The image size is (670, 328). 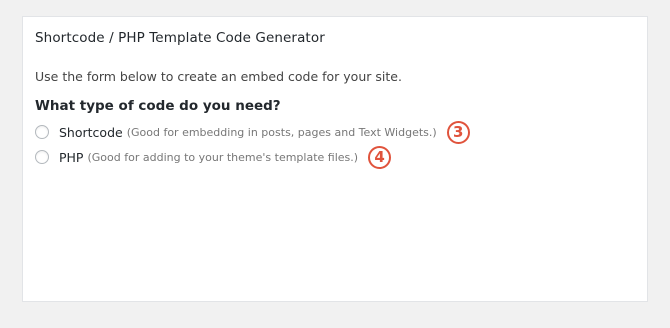 I want to click on php-label: PHP, so click(x=71, y=157).